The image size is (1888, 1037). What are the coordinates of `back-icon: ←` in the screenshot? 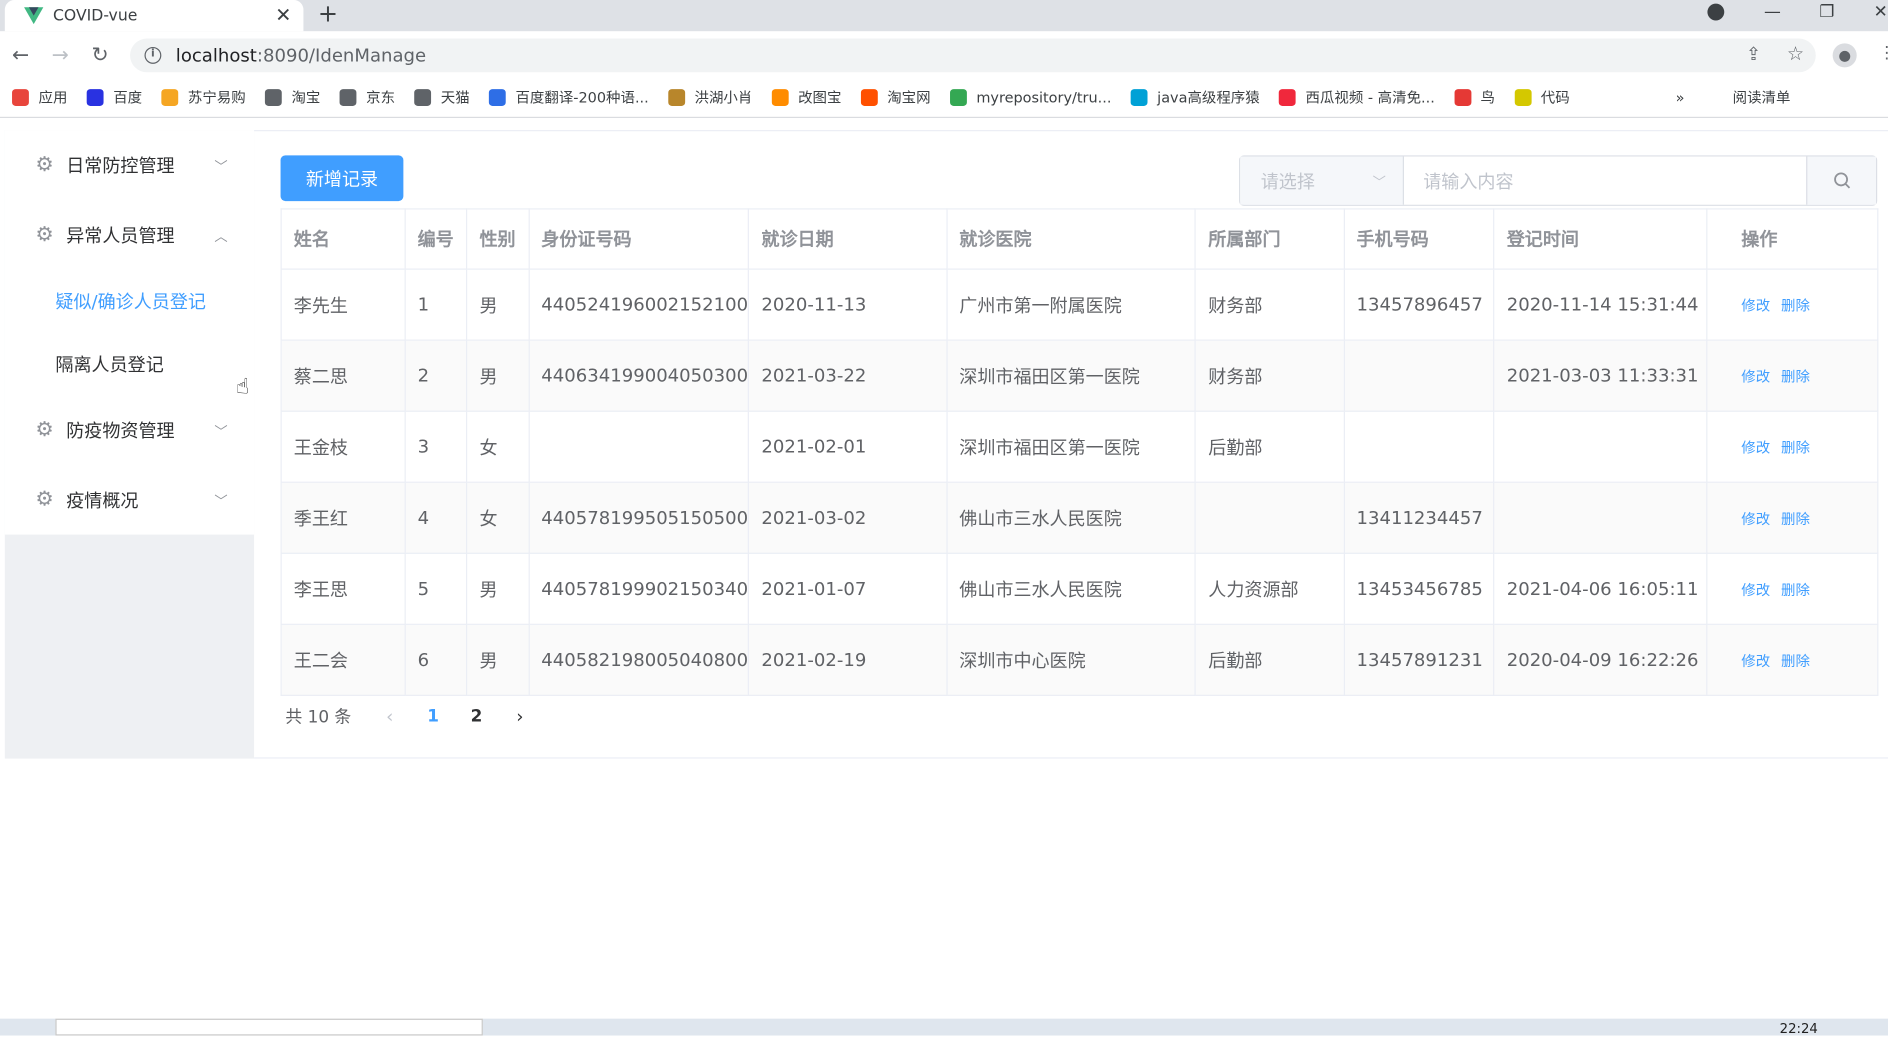 It's located at (20, 55).